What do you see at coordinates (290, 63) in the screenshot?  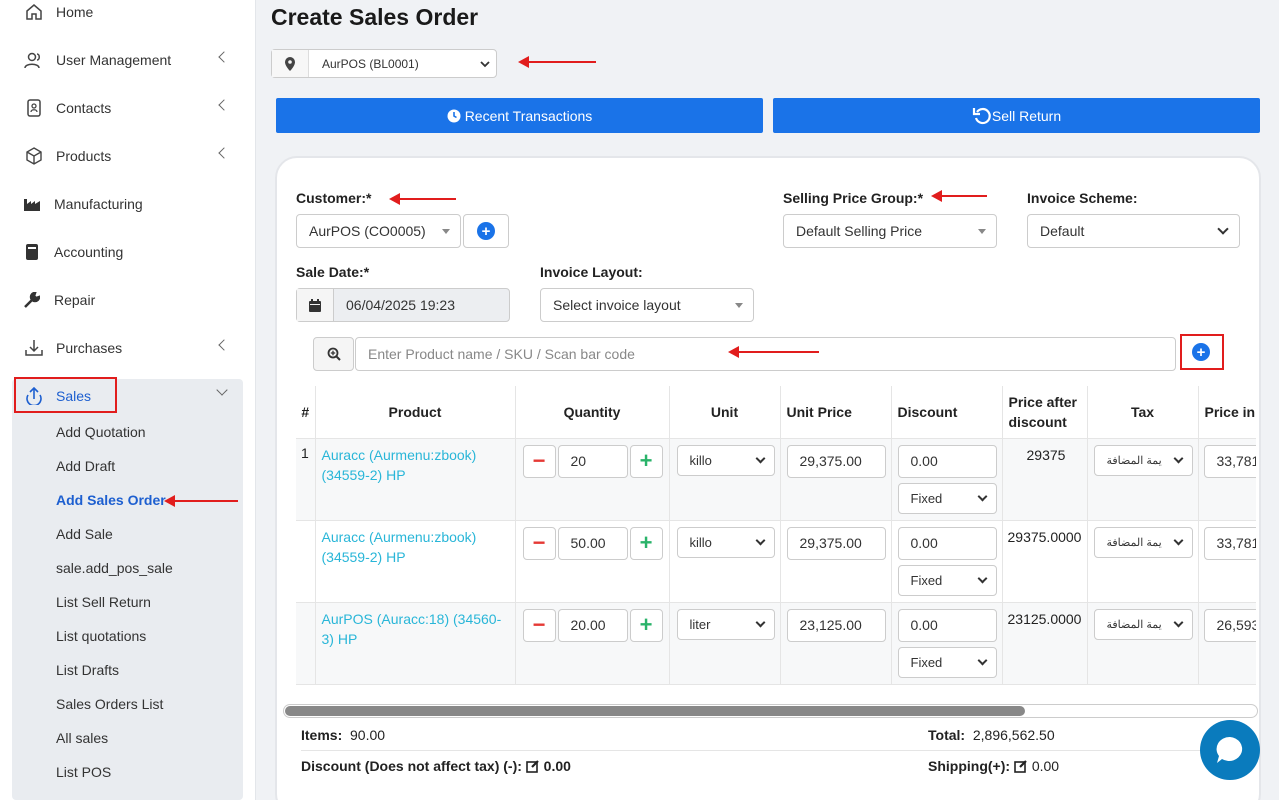 I see `map-marker-icon` at bounding box center [290, 63].